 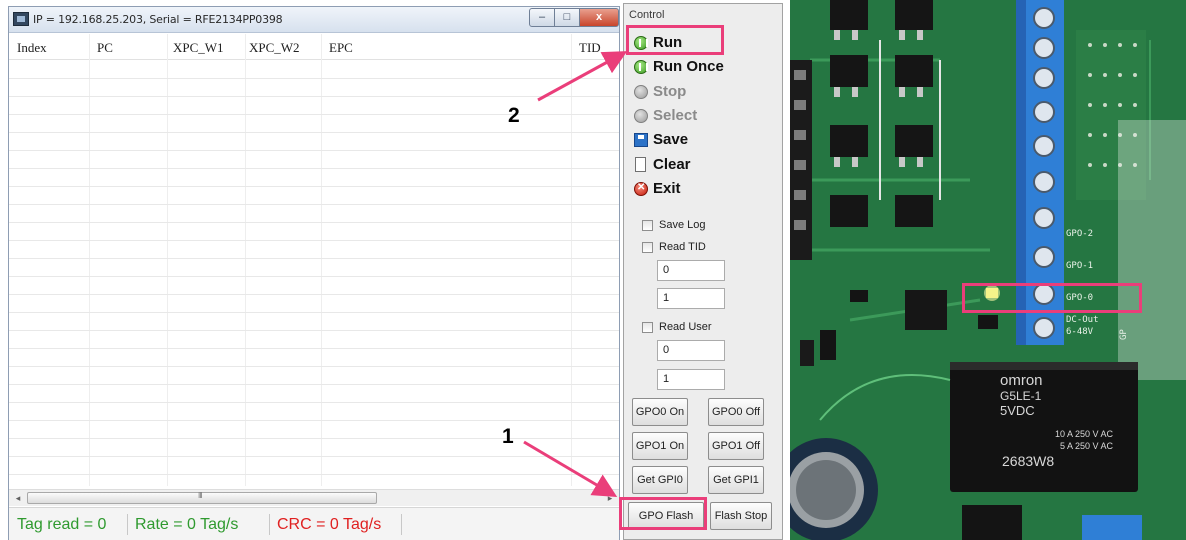 What do you see at coordinates (641, 67) in the screenshot?
I see `play-icon` at bounding box center [641, 67].